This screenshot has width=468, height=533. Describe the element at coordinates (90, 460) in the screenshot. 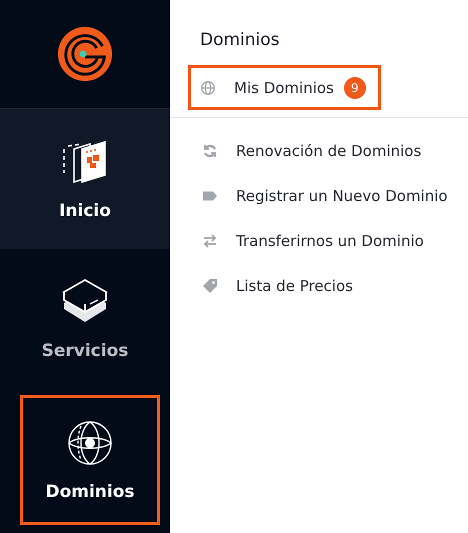

I see `sidebar-item: Dominios` at that location.